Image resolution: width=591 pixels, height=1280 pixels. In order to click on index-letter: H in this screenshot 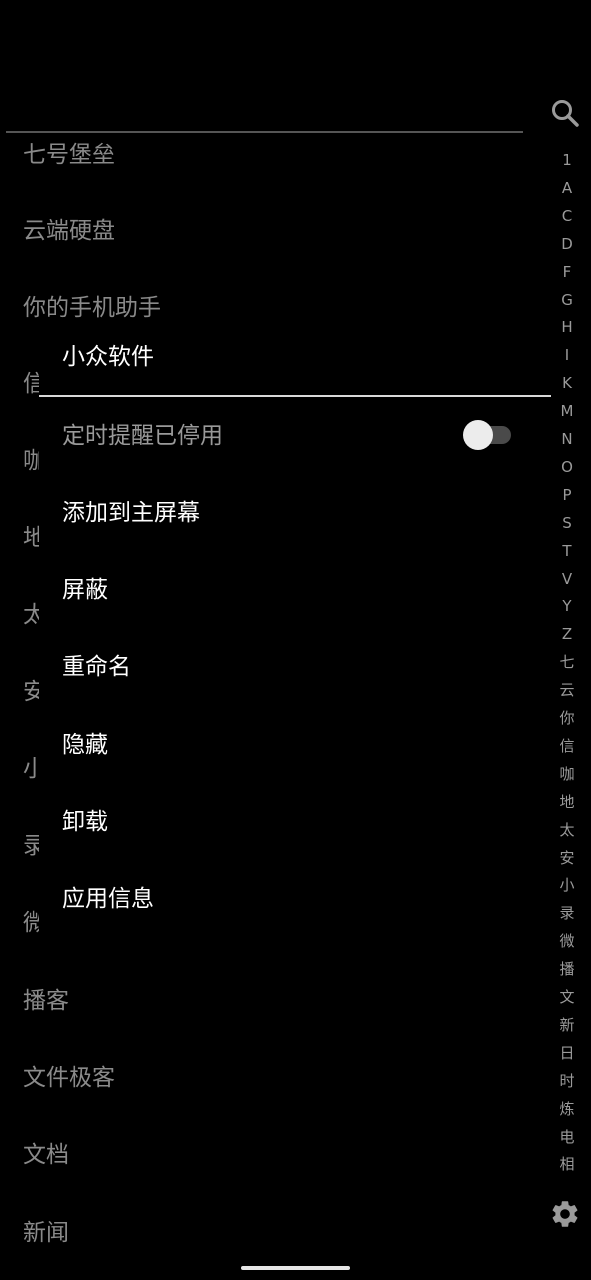, I will do `click(567, 327)`.